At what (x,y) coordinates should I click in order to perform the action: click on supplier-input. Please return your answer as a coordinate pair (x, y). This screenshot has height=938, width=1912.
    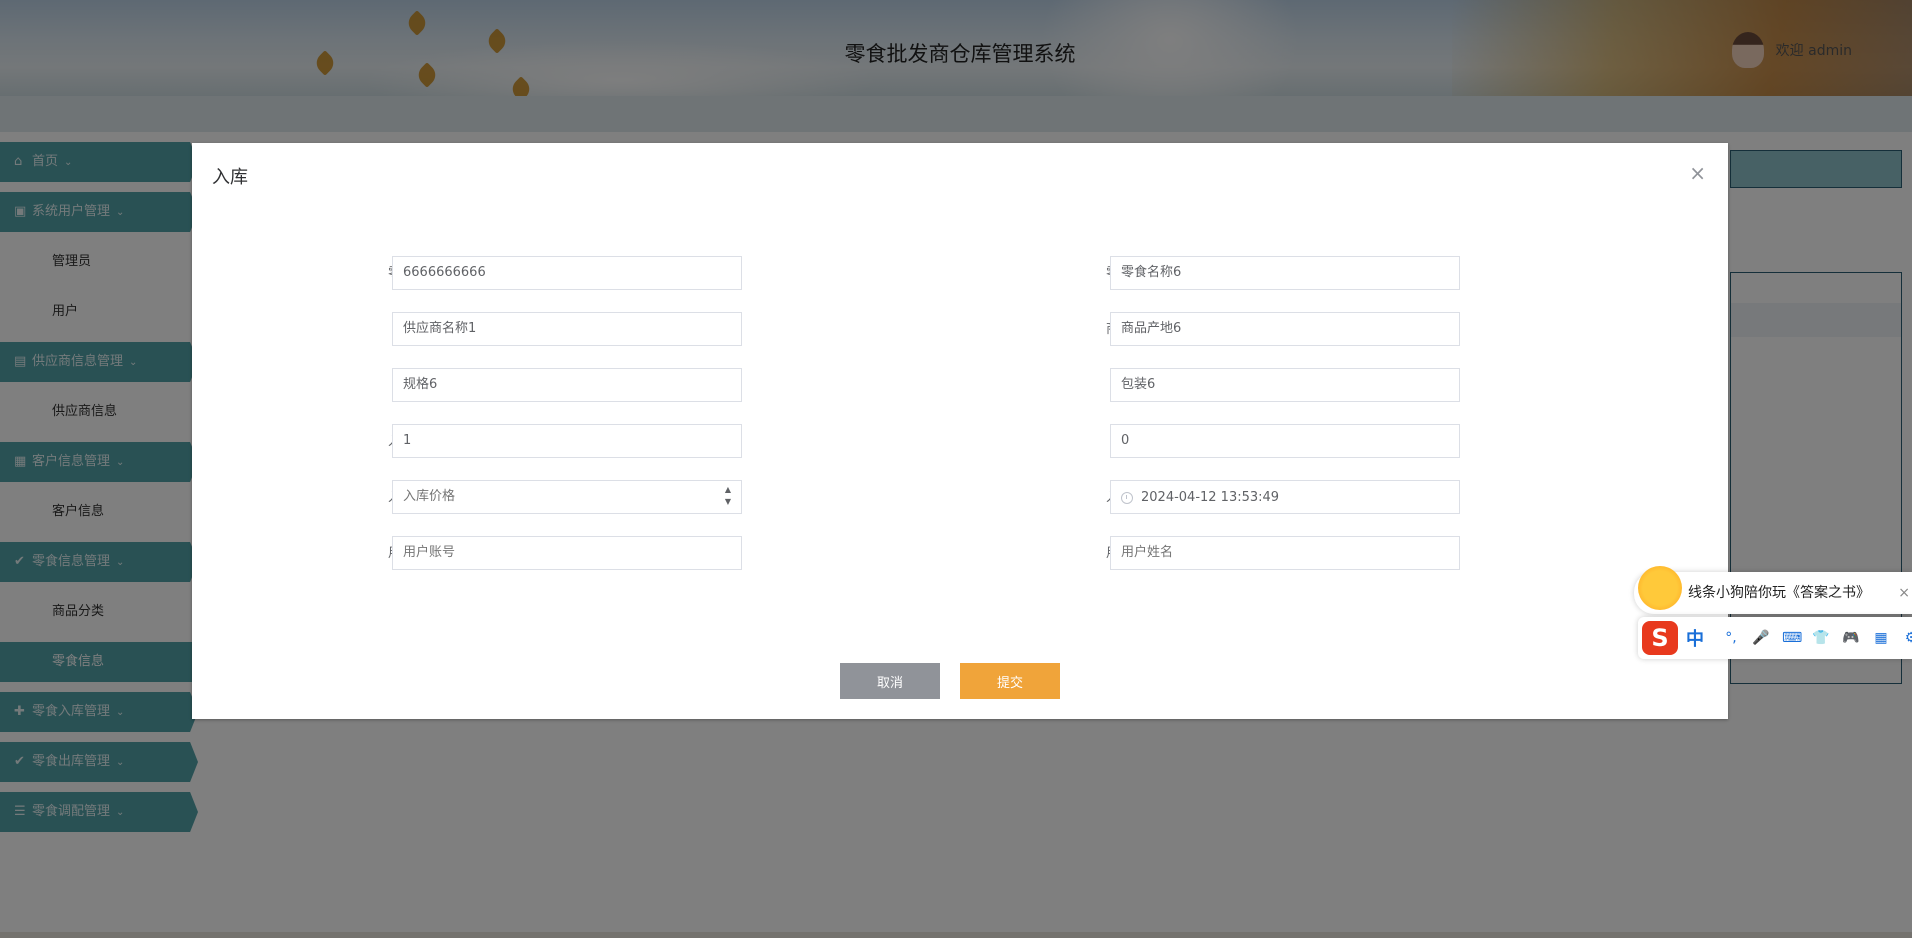
    Looking at the image, I should click on (567, 329).